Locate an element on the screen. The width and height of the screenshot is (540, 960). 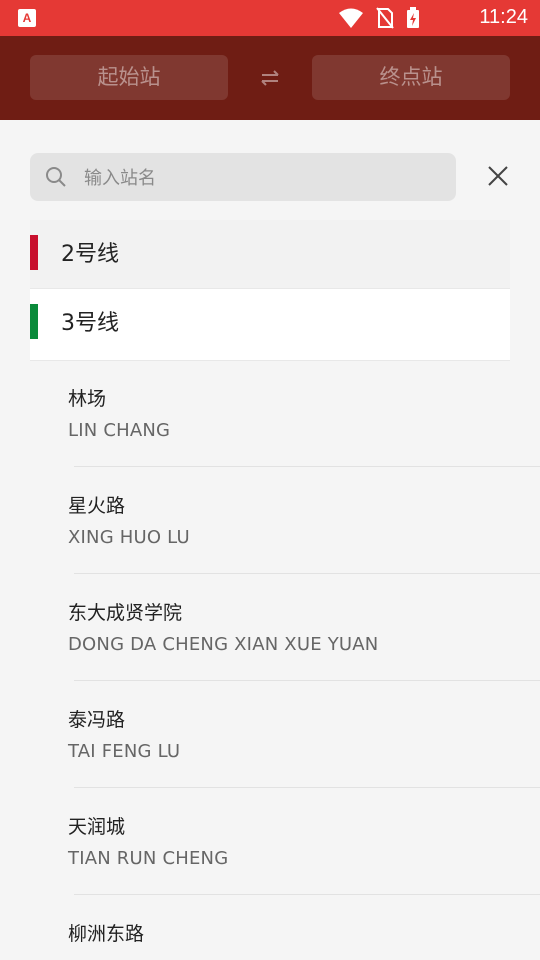
status-icons is located at coordinates (379, 18).